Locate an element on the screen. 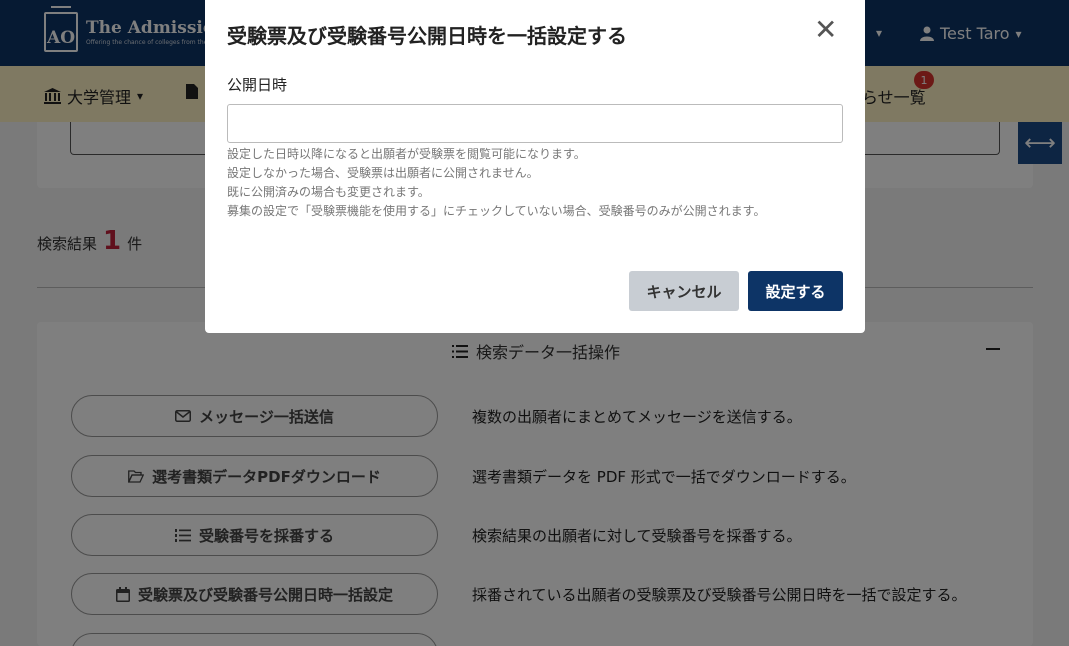 The width and height of the screenshot is (1069, 646). publish-datetime-input is located at coordinates (535, 123).